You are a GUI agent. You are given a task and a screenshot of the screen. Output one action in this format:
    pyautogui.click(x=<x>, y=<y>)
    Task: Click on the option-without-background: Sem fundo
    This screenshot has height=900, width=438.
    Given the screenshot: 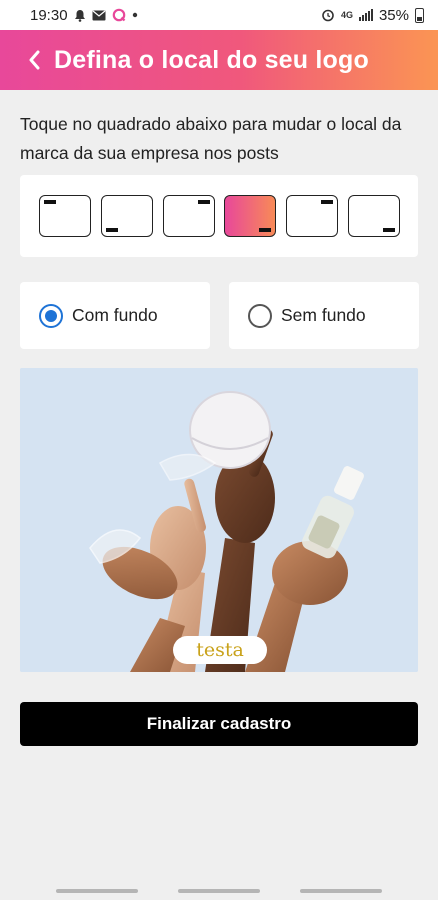 What is the action you would take?
    pyautogui.click(x=324, y=315)
    